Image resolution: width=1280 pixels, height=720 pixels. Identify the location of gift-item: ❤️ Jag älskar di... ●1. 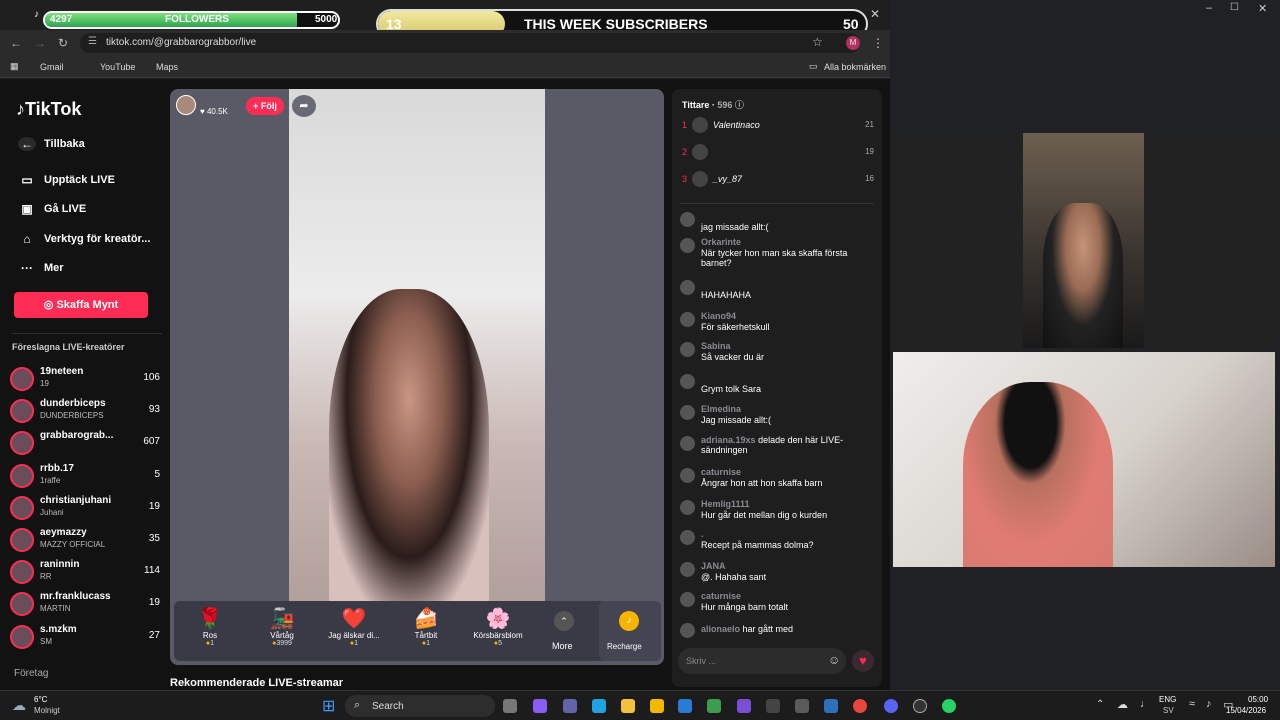
(354, 627).